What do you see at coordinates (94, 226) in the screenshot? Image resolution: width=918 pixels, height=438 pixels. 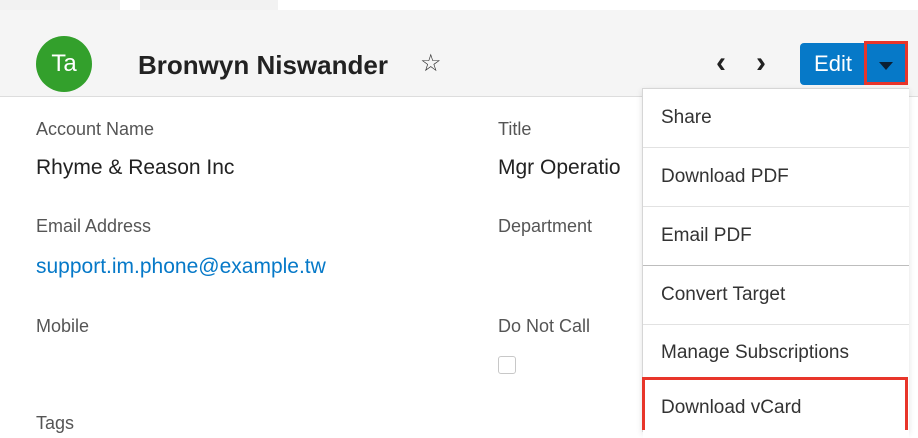 I see `email-label: Email Address` at bounding box center [94, 226].